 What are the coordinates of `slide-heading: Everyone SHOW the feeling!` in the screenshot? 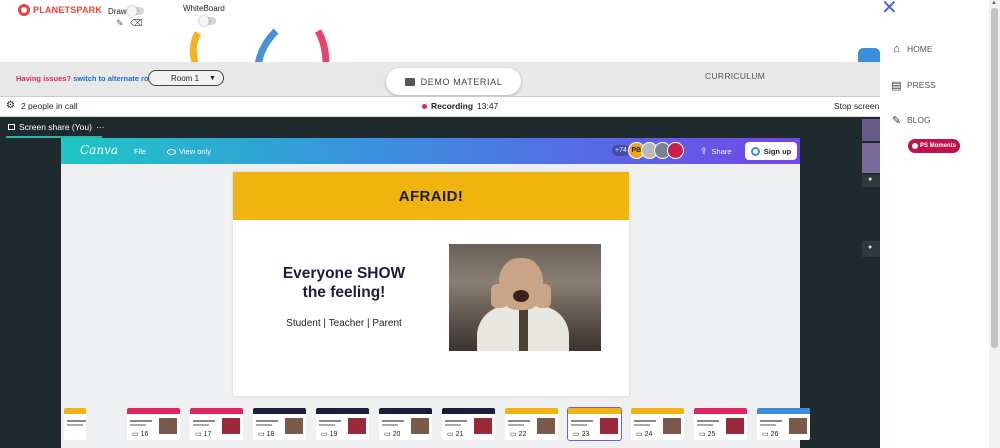 It's located at (344, 283).